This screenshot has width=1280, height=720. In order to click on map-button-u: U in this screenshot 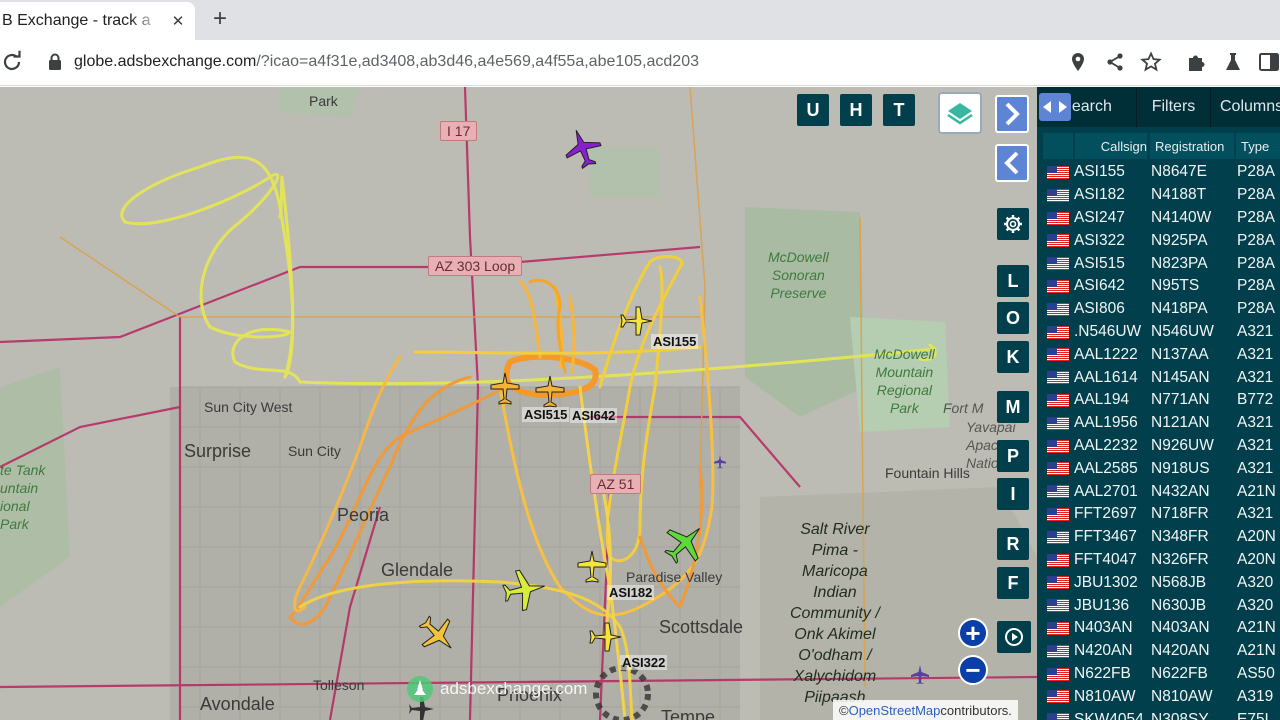, I will do `click(813, 110)`.